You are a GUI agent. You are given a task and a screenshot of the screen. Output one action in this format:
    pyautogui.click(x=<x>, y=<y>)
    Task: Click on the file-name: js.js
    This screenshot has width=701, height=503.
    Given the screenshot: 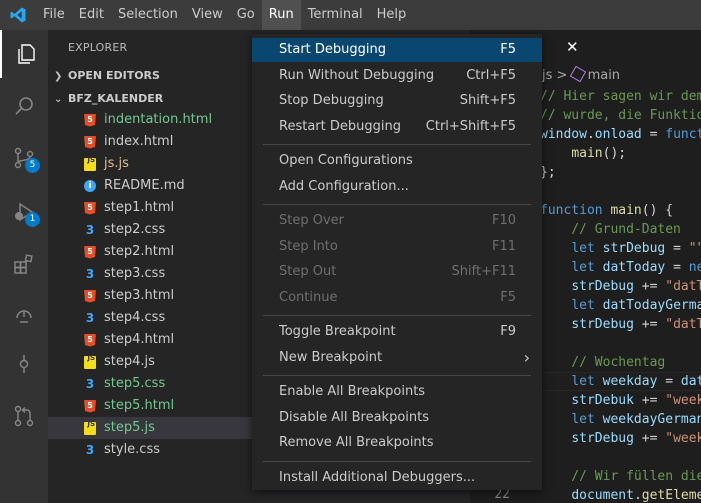 What is the action you would take?
    pyautogui.click(x=116, y=163)
    